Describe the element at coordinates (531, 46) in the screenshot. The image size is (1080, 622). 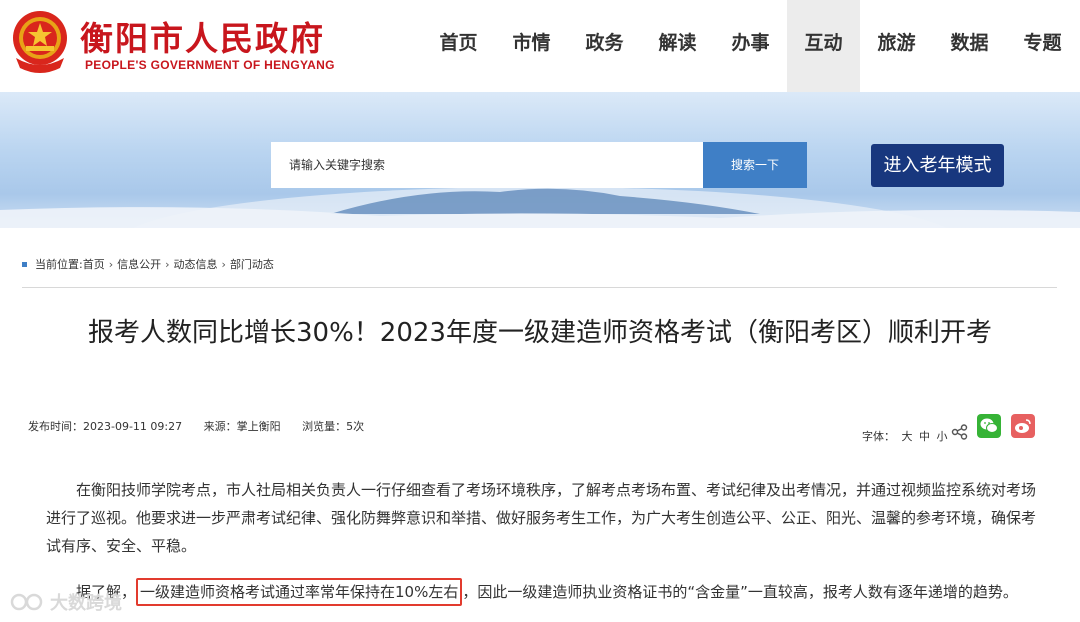
I see `nav-item-city-info: 市情` at that location.